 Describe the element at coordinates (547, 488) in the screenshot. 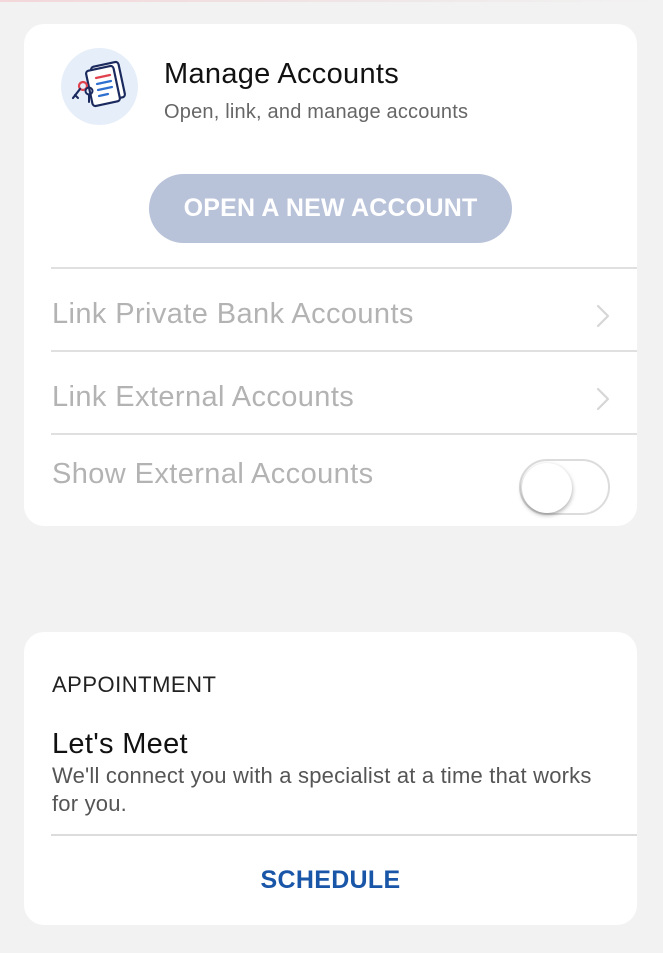

I see `toggle-knob` at that location.